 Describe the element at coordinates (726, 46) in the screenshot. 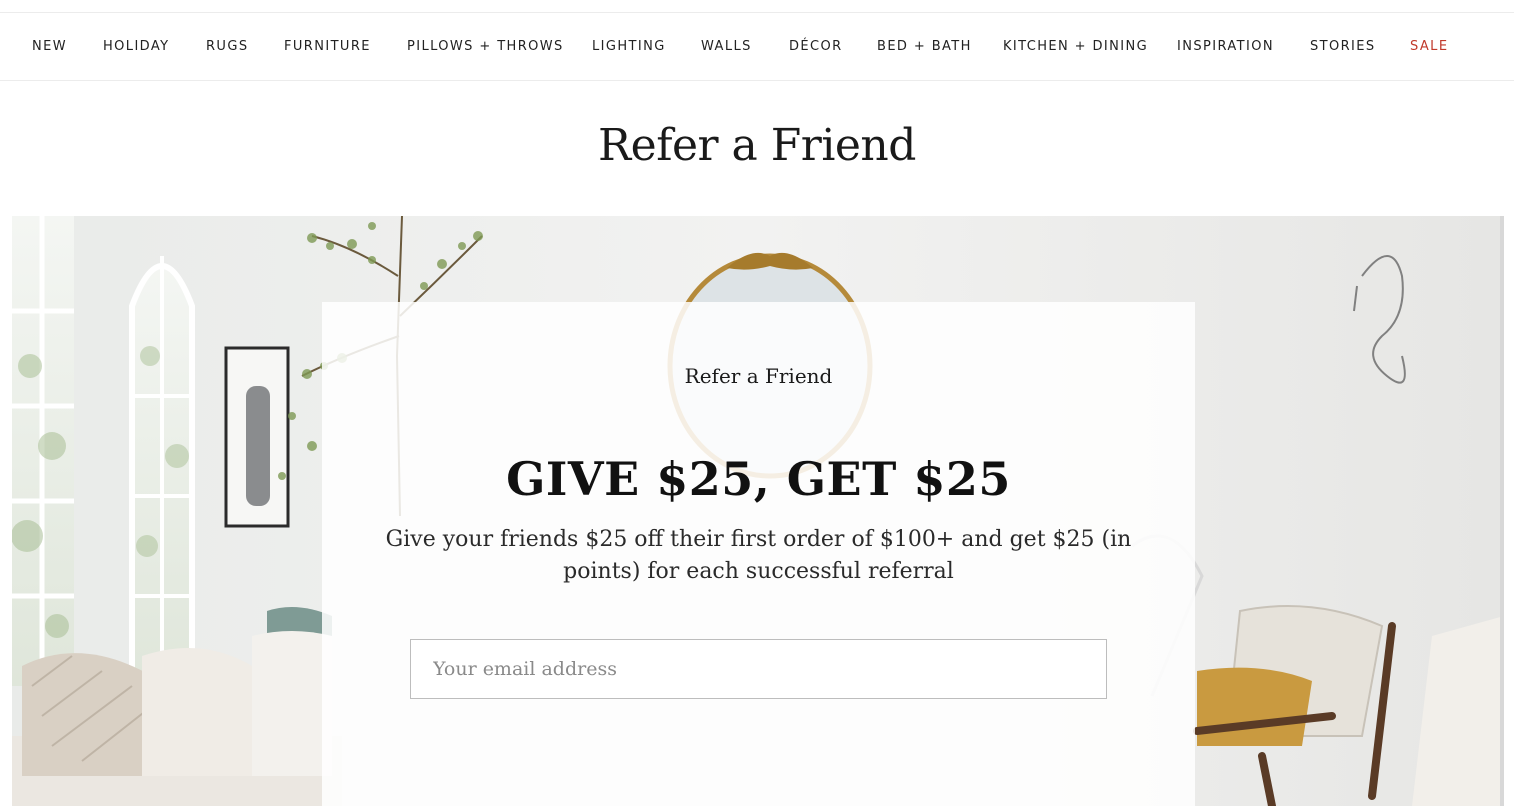

I see `nav-item-walls: WALLS` at that location.